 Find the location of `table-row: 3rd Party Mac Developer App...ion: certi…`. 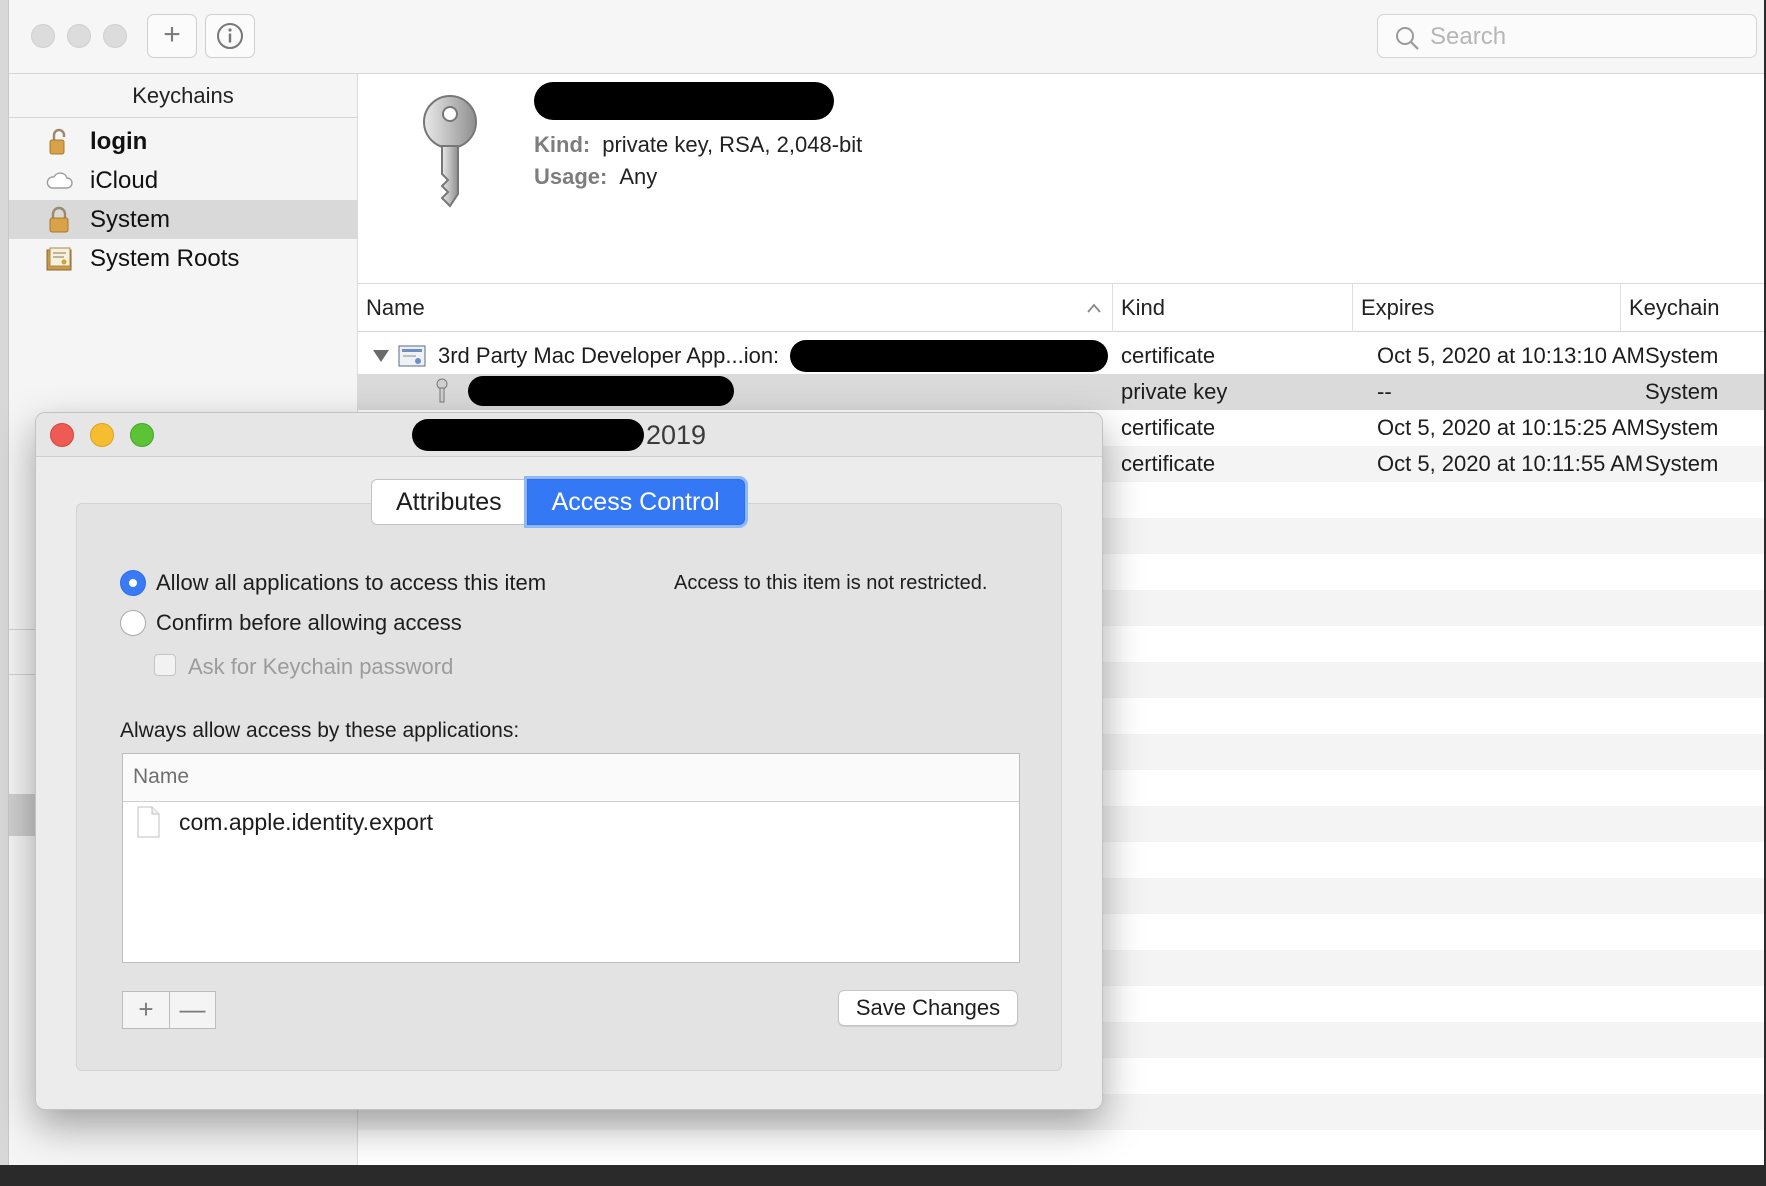

table-row: 3rd Party Mac Developer App...ion: certi… is located at coordinates (1061, 356).